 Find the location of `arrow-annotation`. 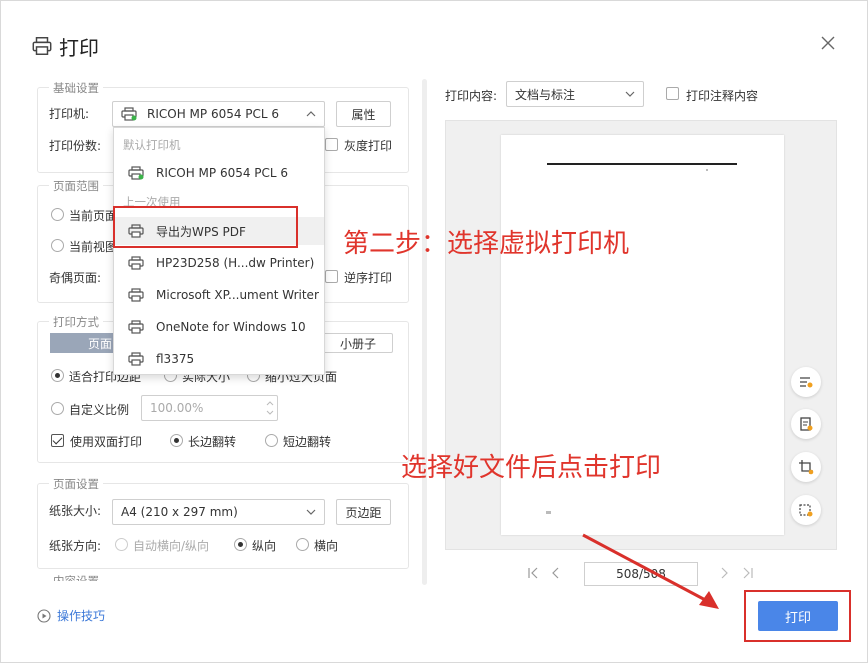

arrow-annotation is located at coordinates (650, 571).